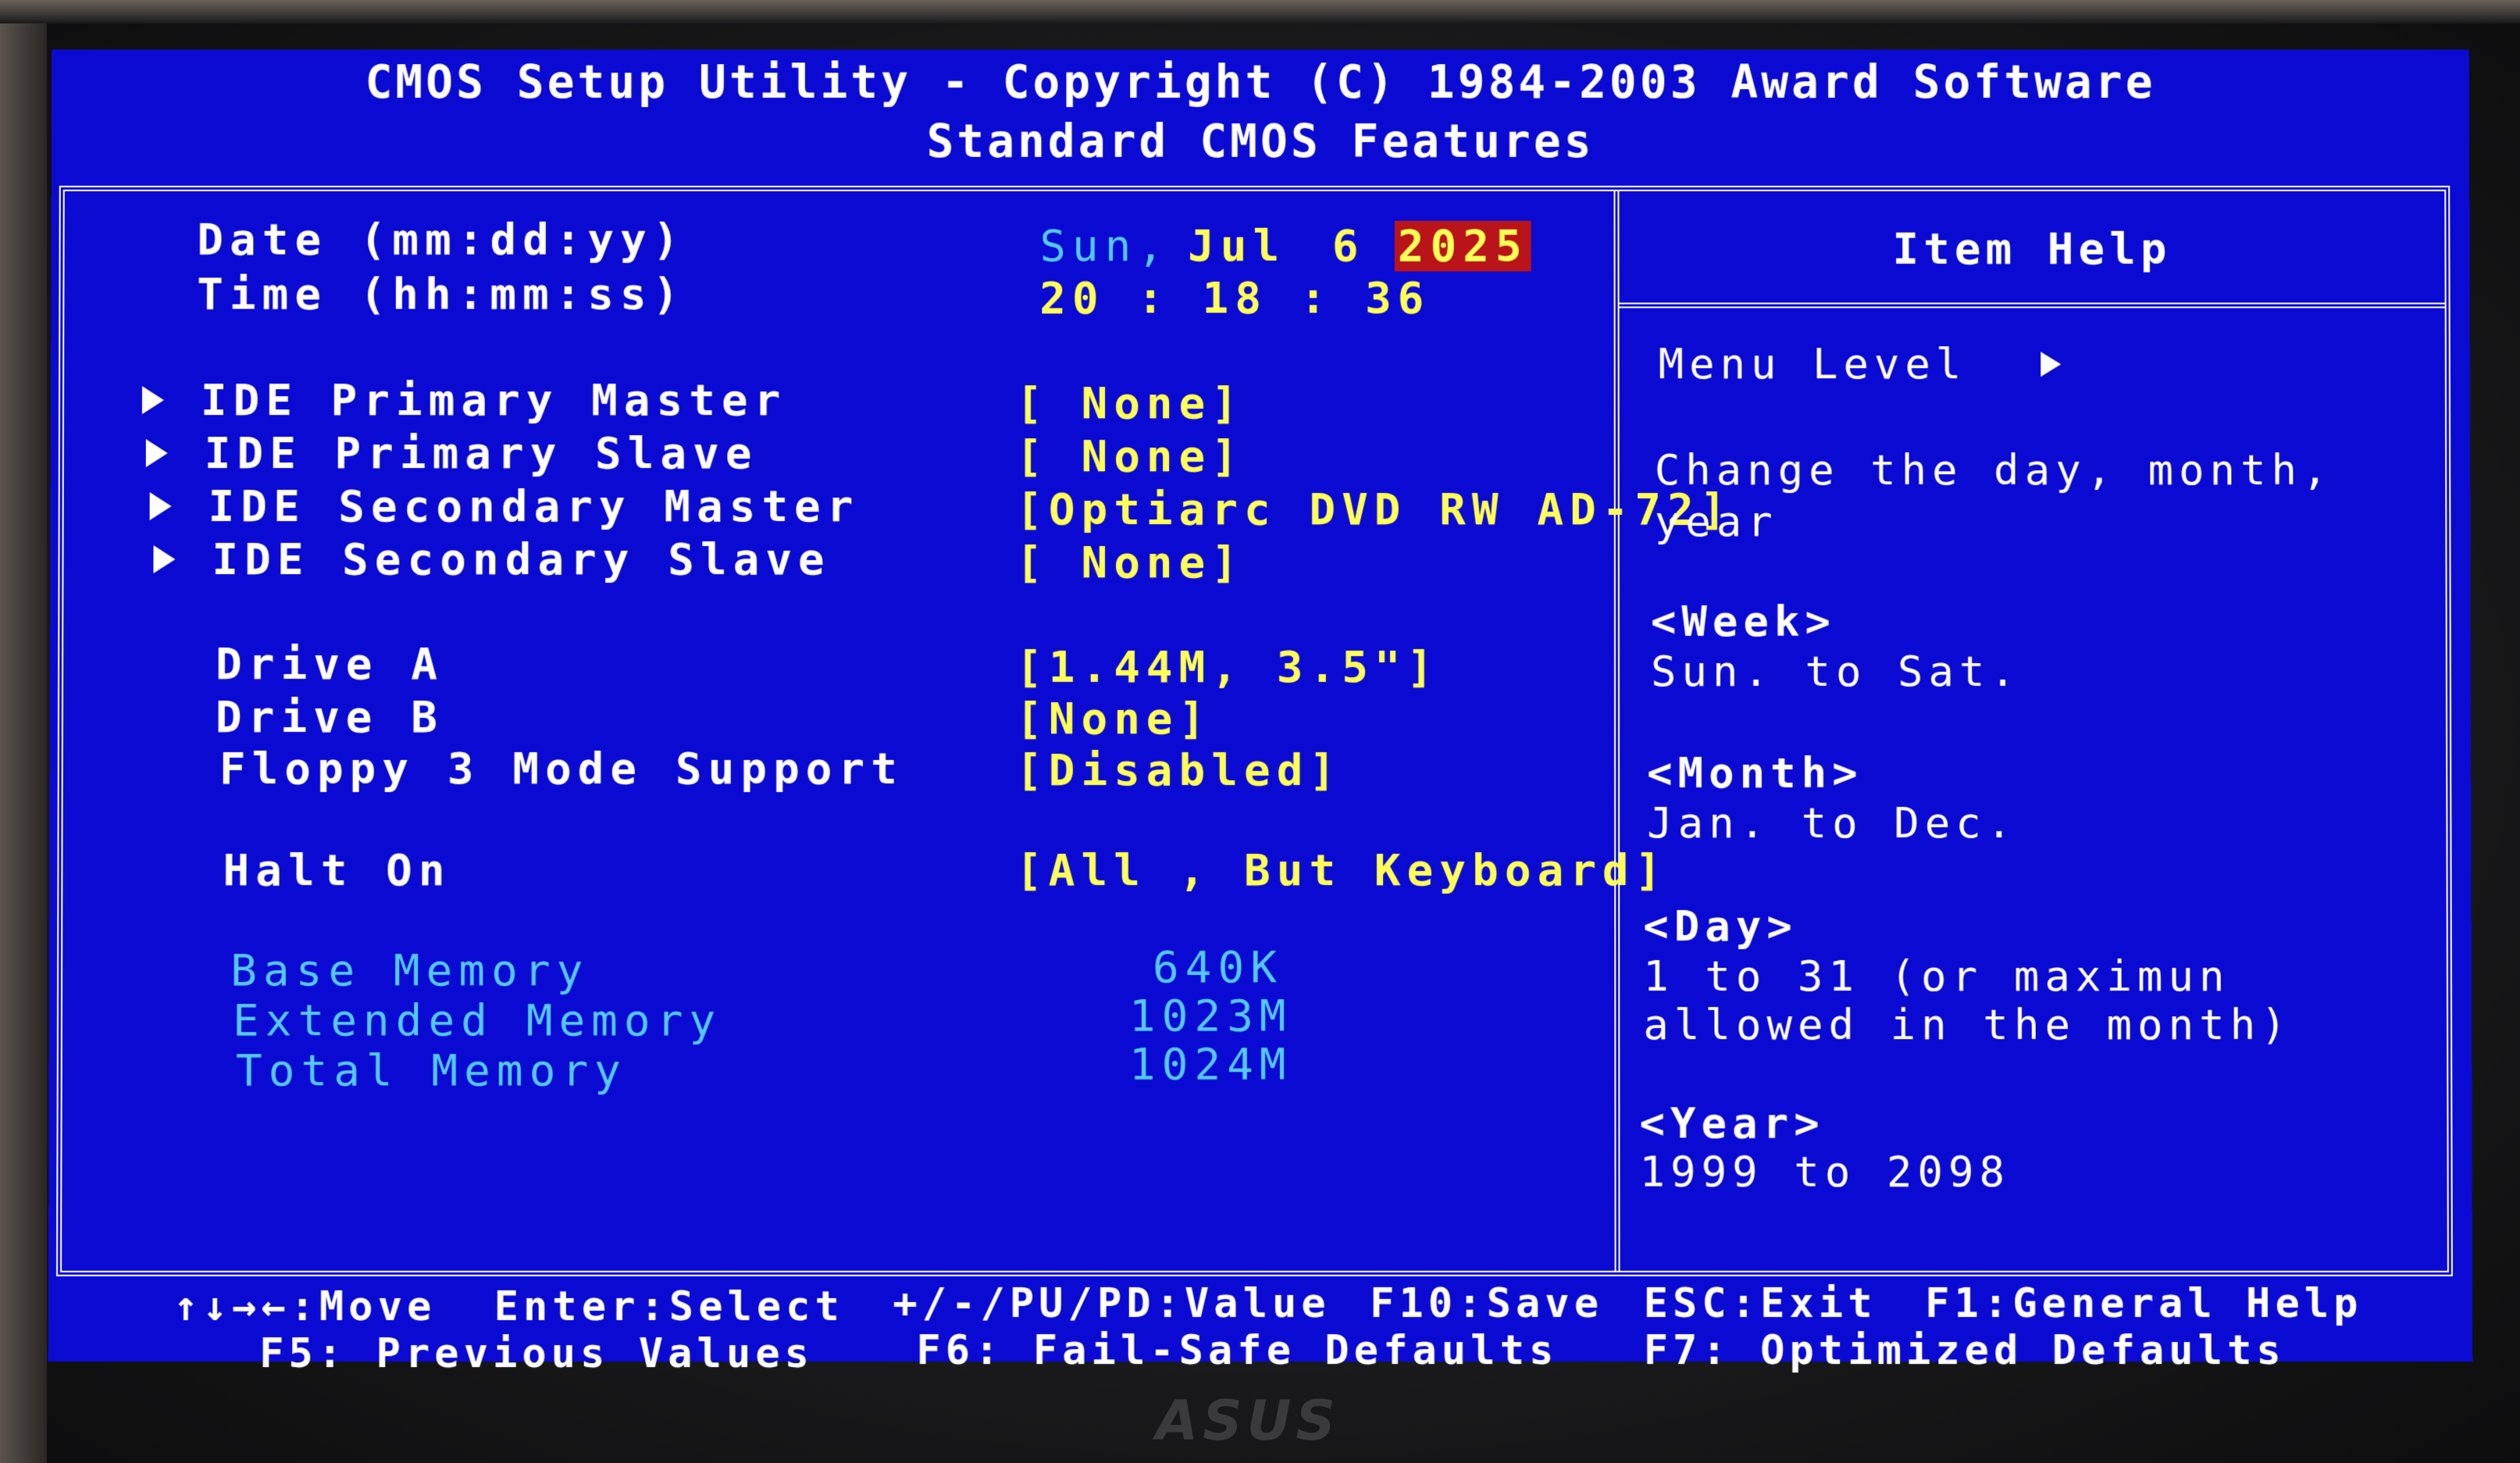 The image size is (2520, 1463). Describe the element at coordinates (330, 665) in the screenshot. I see `drive-a-label: Drive A` at that location.